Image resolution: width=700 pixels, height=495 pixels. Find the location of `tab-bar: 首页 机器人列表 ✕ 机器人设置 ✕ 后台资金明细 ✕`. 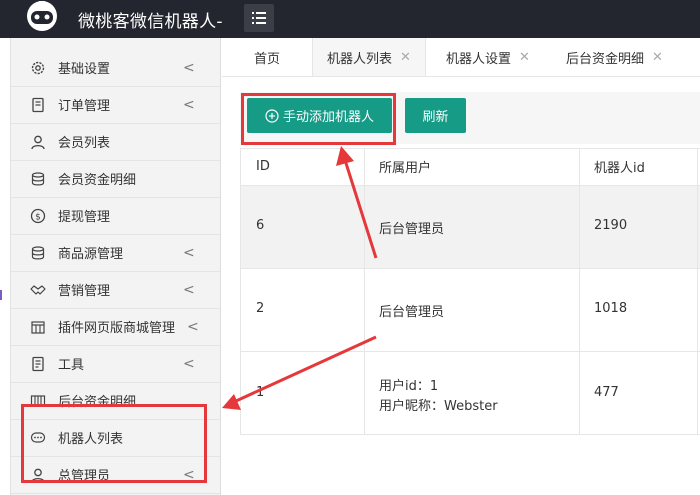

tab-bar: 首页 机器人列表 ✕ 机器人设置 ✕ 后台资金明细 ✕ is located at coordinates (461, 57).